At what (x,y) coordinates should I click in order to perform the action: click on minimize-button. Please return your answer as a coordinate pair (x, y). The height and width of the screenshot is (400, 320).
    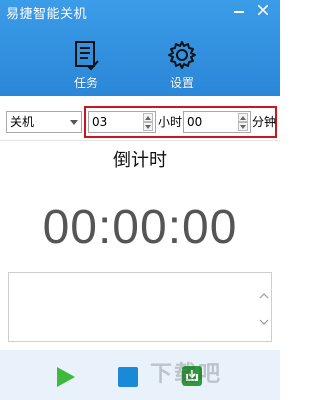
    Looking at the image, I should click on (239, 10).